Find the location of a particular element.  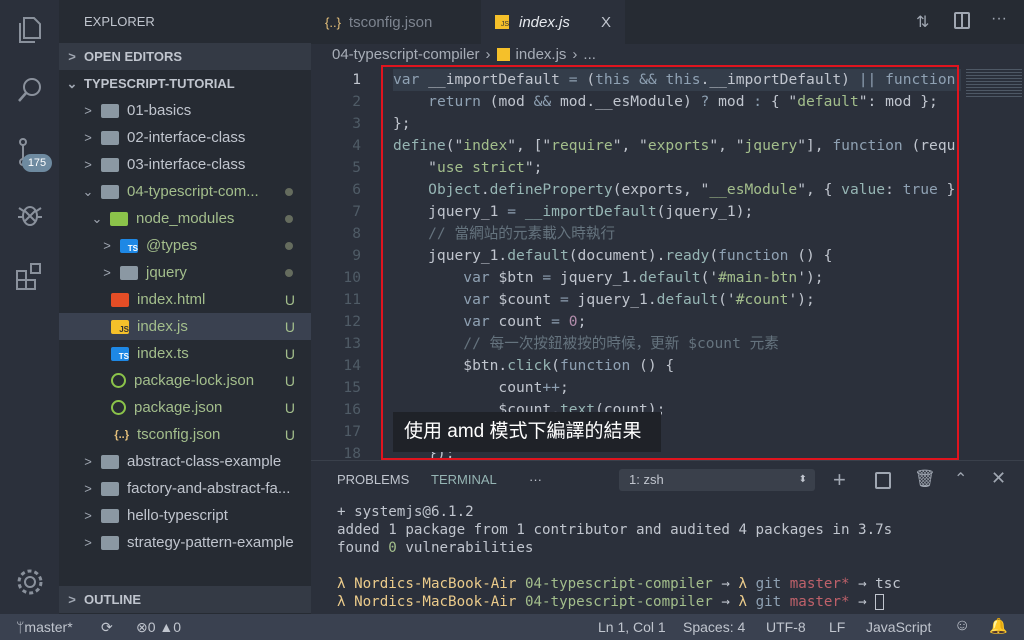

encoding: UTF-8 is located at coordinates (786, 627).